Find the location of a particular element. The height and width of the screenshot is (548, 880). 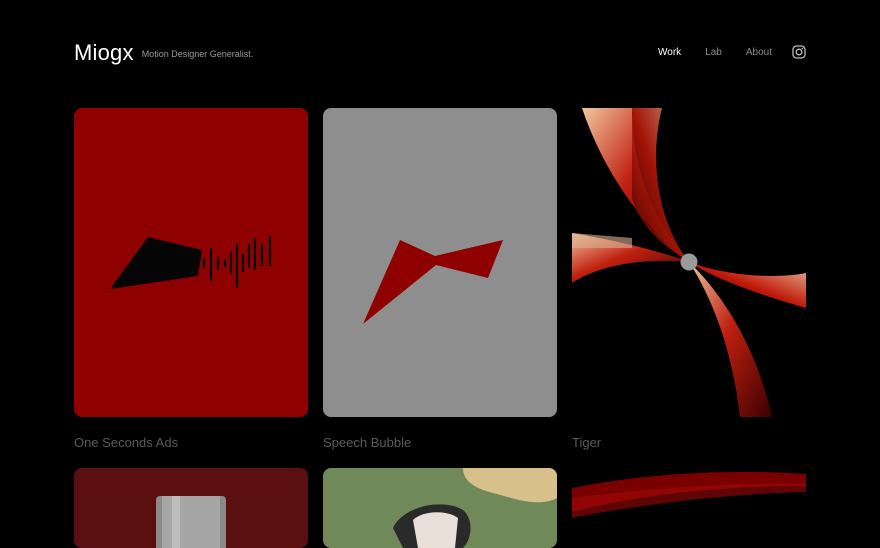

speech-bubble-artwork is located at coordinates (433, 282).